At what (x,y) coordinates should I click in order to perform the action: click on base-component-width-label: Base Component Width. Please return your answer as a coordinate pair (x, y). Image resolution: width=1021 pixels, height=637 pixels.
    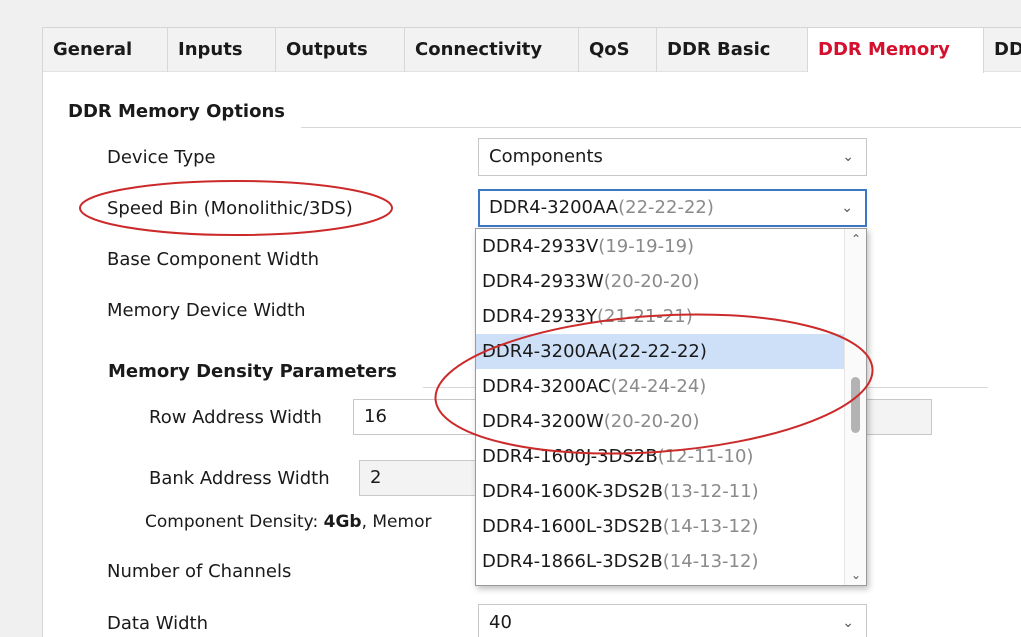
    Looking at the image, I should click on (213, 259).